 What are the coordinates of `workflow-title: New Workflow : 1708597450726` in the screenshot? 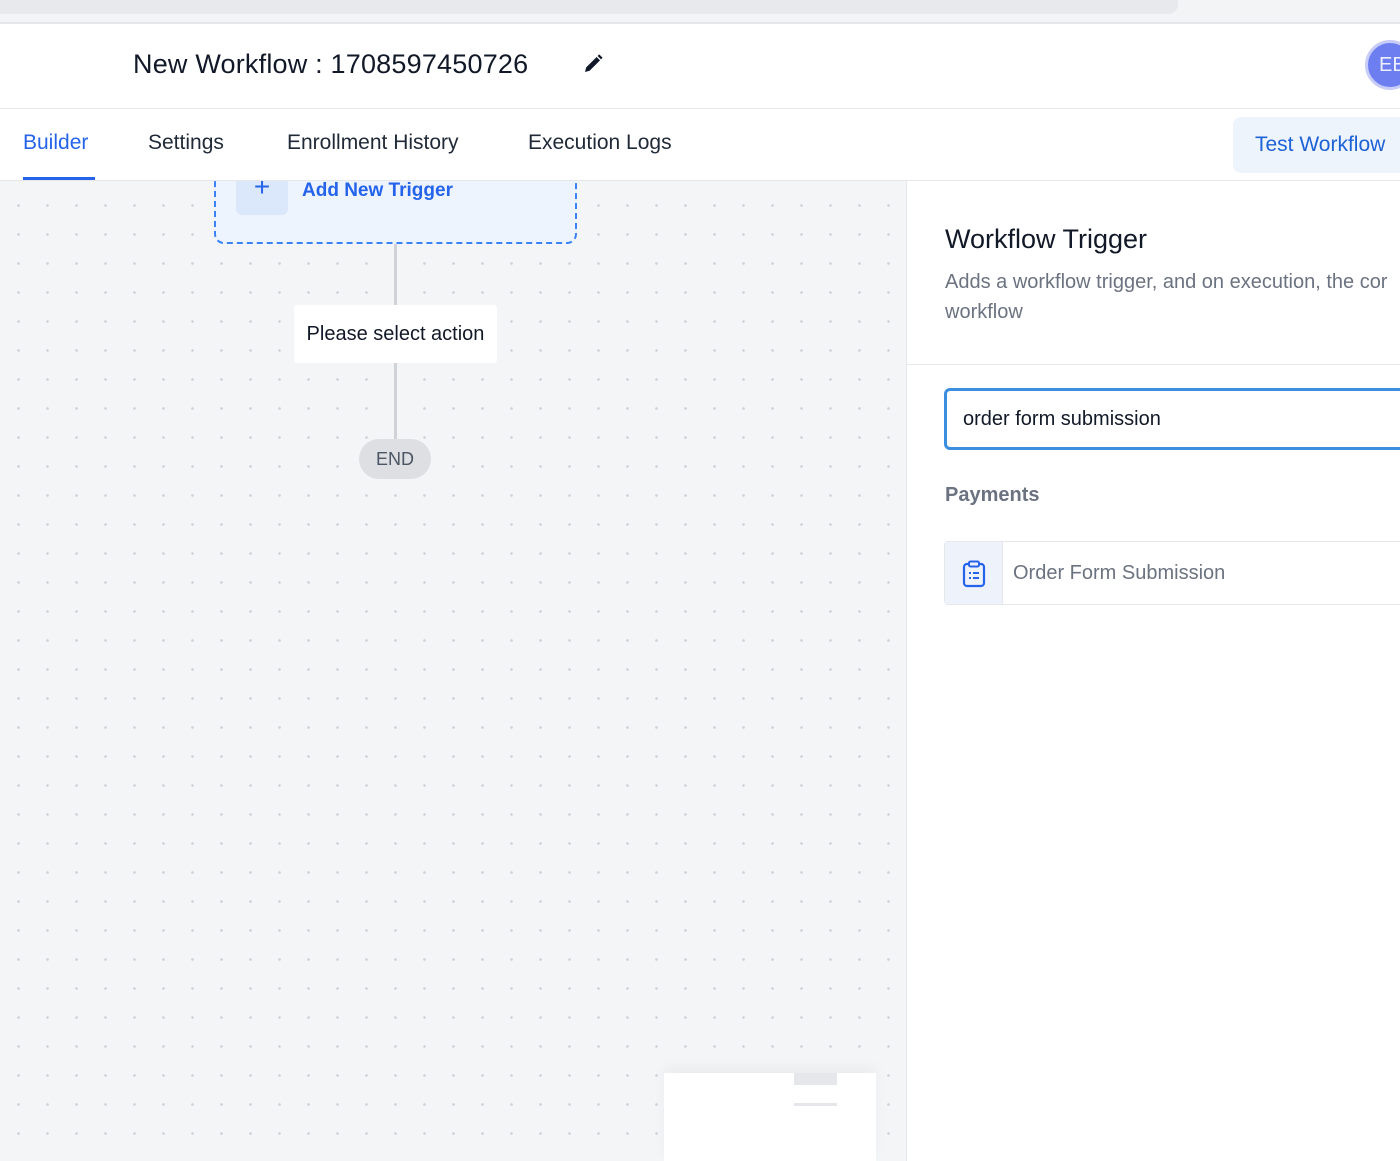 It's located at (331, 64).